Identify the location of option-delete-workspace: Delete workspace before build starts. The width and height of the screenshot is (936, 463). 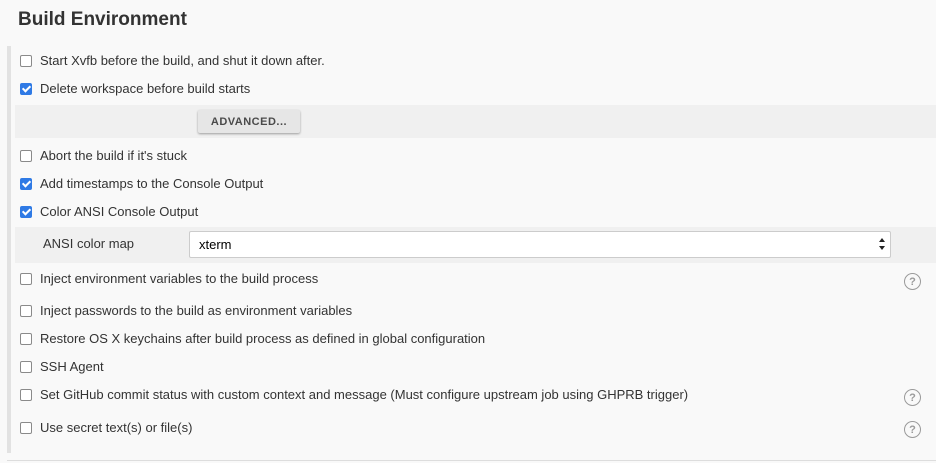
(475, 89).